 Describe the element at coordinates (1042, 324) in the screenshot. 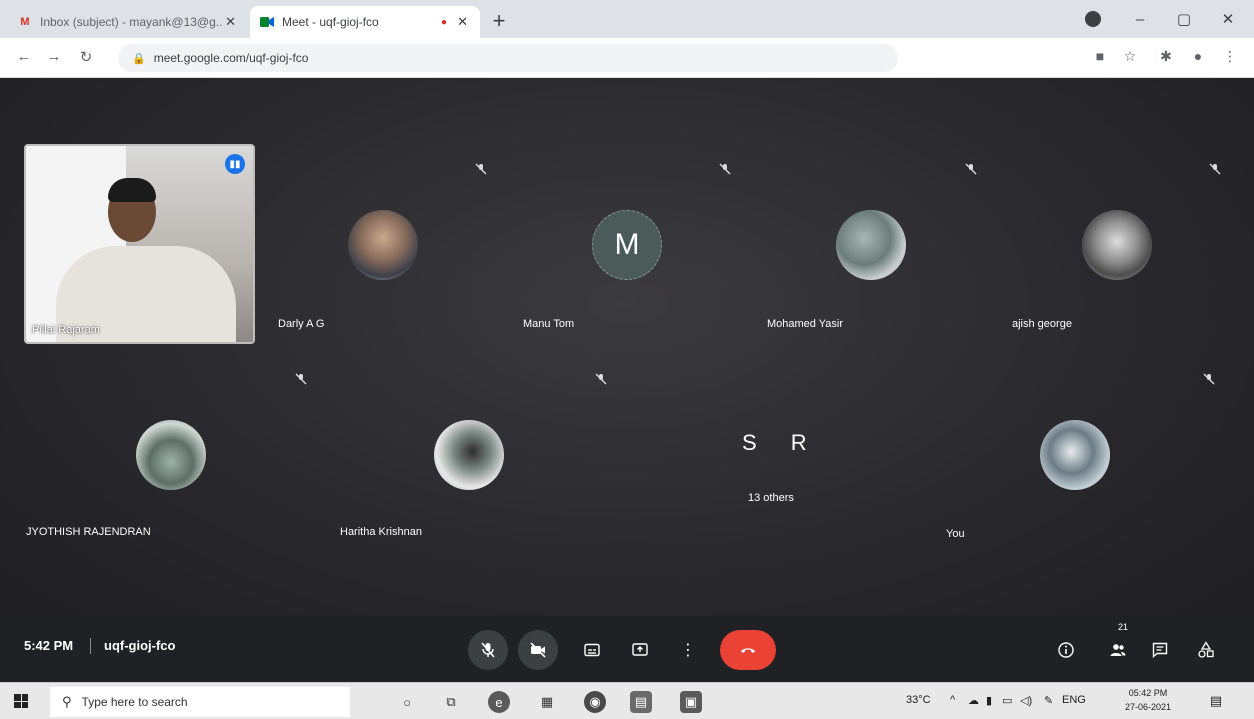

I see `participant-name: ajish george` at that location.